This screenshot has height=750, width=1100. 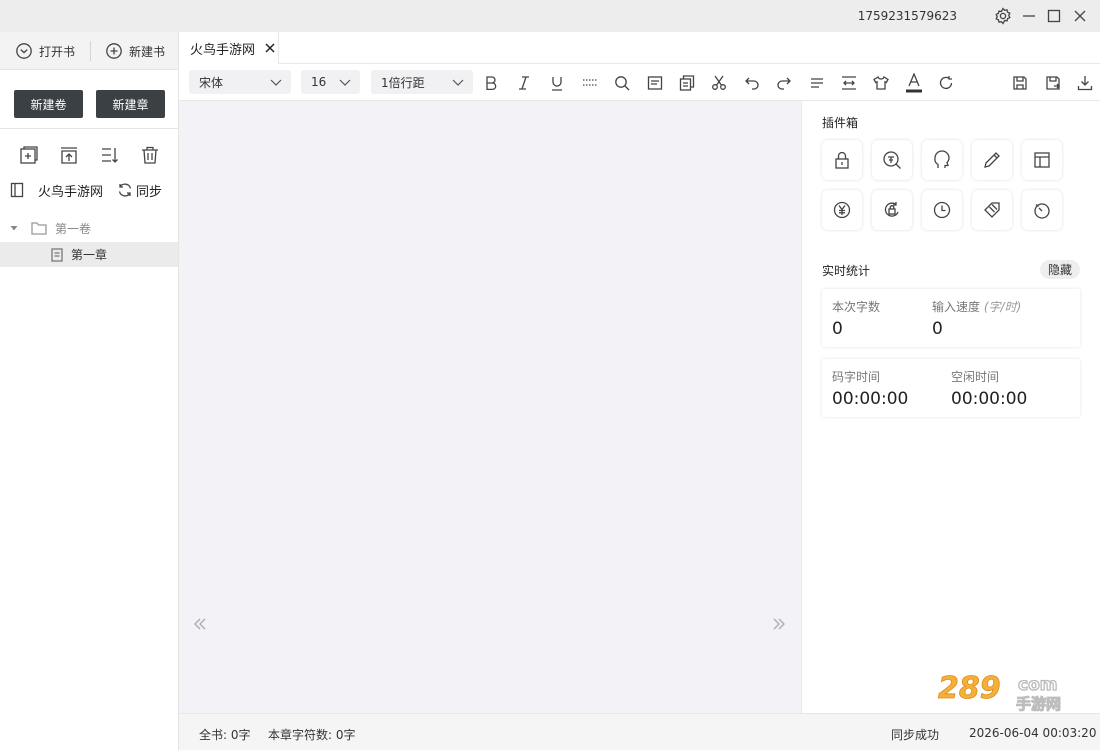 I want to click on site-watermark-logo: 289 com 手游网, so click(x=1000, y=691).